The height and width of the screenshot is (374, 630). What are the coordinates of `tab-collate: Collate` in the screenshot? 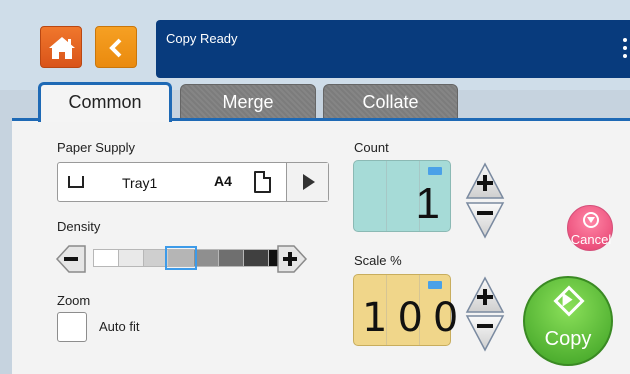 It's located at (390, 102).